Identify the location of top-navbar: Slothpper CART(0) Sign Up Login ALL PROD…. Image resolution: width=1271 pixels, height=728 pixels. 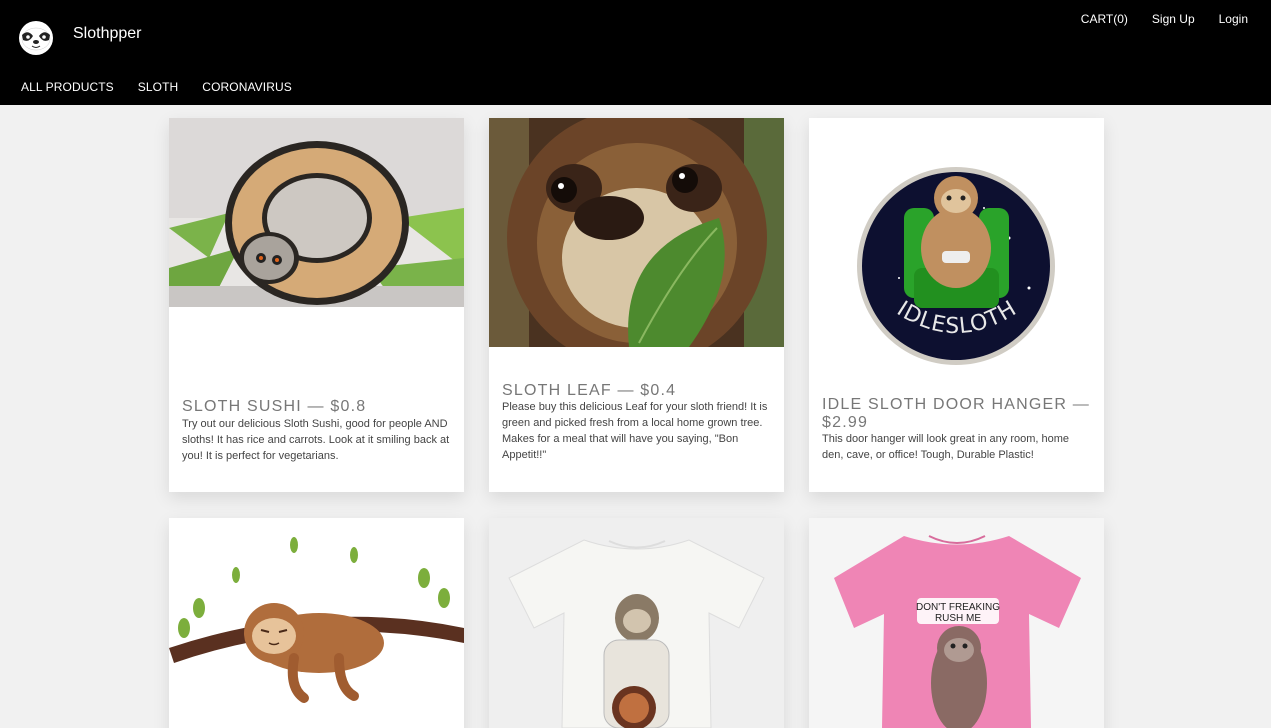
(635, 52).